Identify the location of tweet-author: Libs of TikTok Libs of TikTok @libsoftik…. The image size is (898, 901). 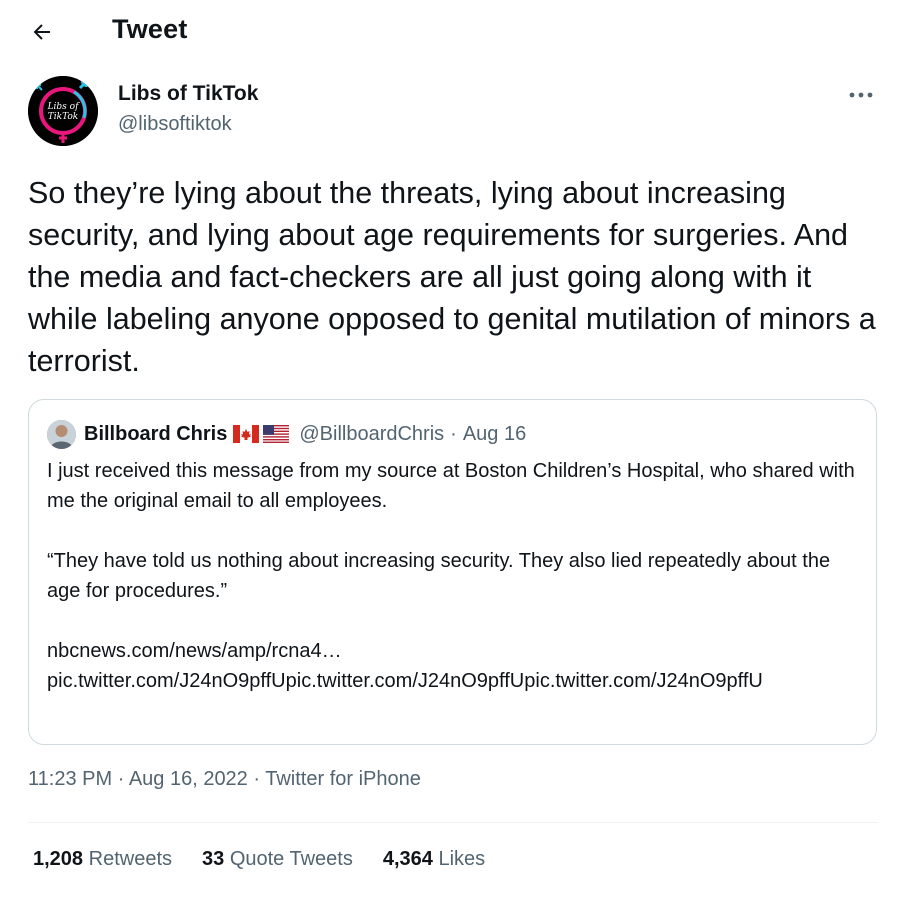
(453, 111).